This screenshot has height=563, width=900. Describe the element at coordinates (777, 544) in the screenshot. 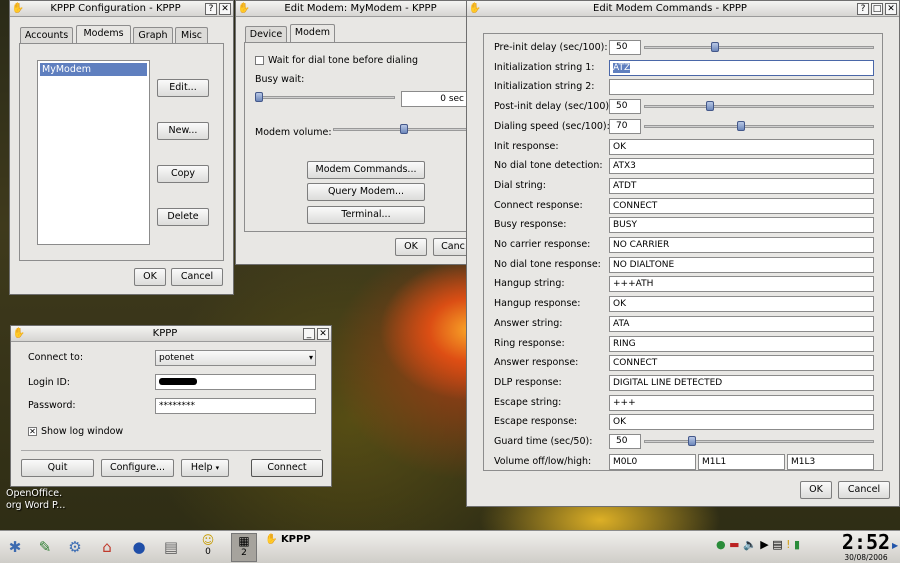

I see `clipboard-icon: ▤` at that location.